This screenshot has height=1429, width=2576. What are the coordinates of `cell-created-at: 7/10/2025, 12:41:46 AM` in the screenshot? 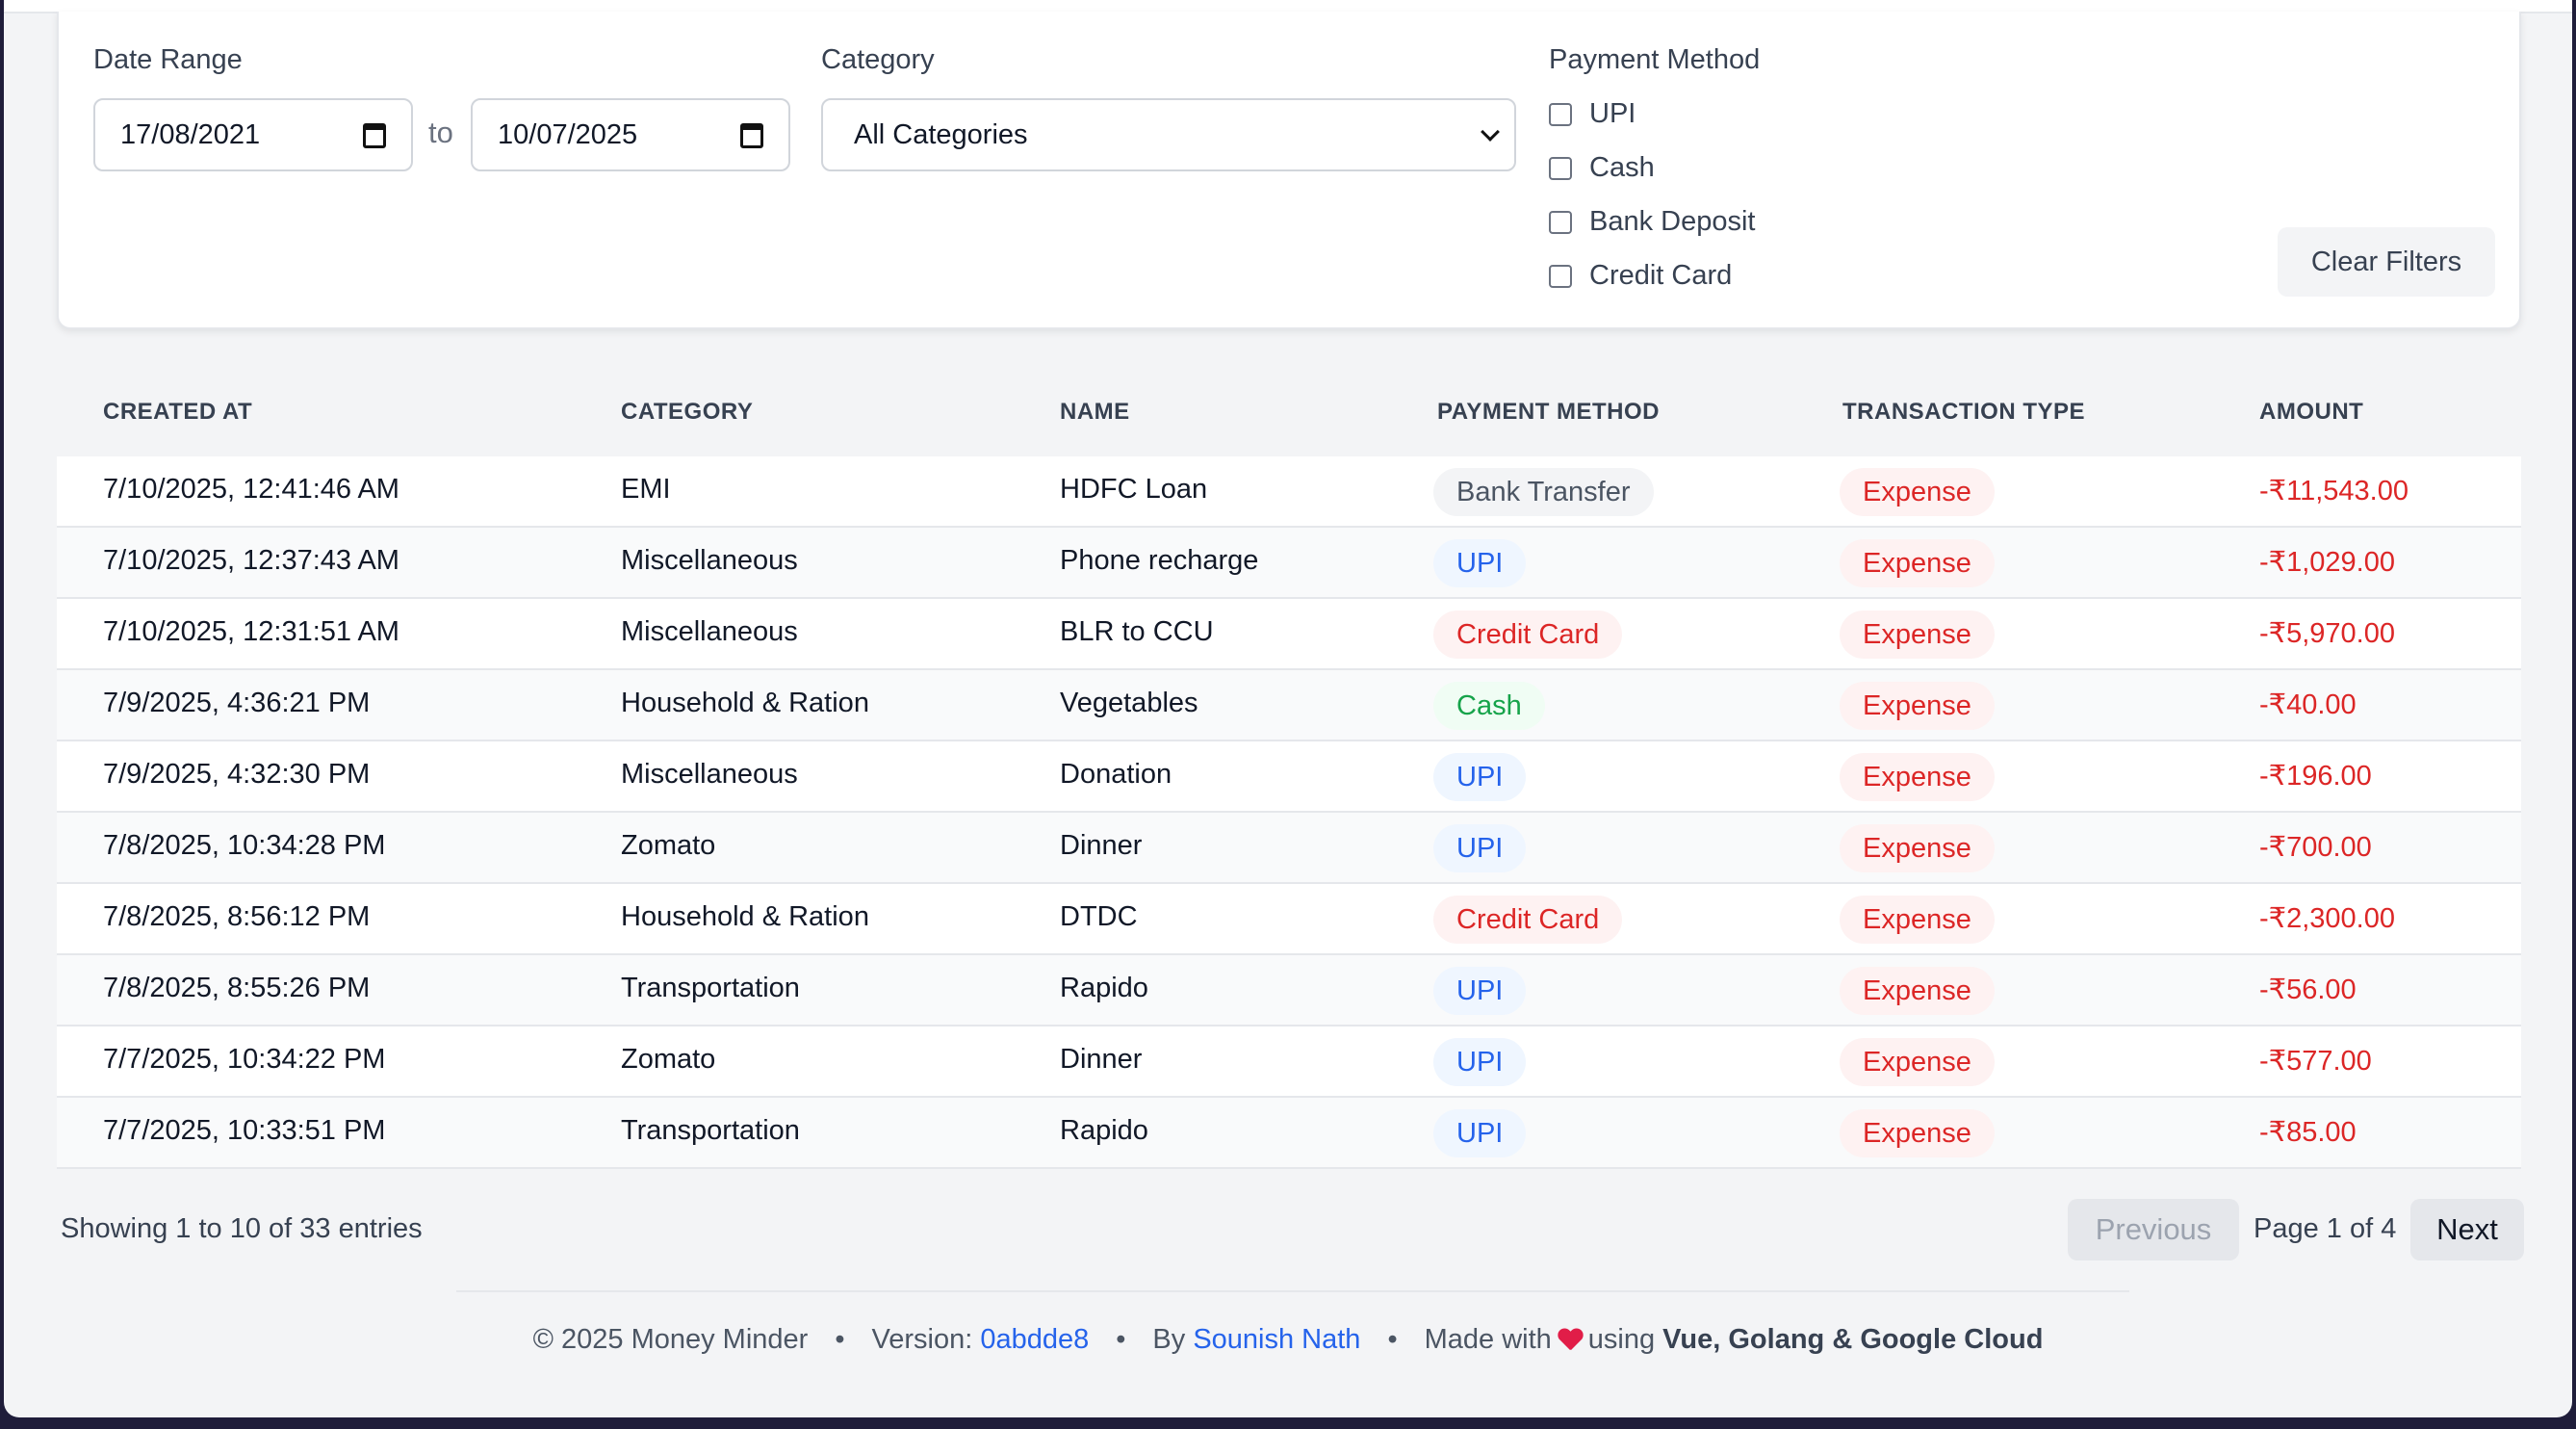 It's located at (251, 490).